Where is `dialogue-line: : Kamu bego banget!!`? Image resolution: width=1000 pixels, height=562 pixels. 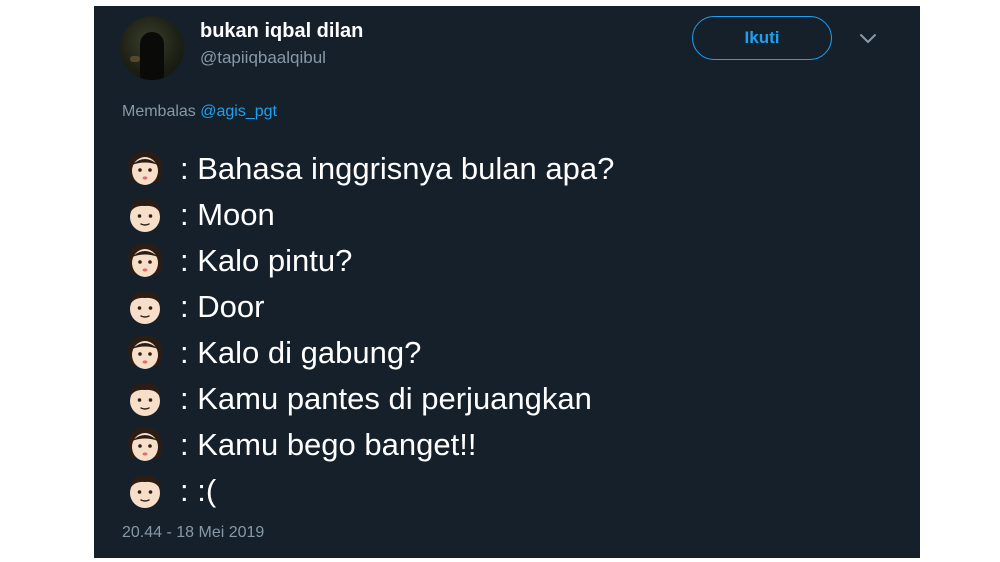
dialogue-line: : Kamu bego banget!! is located at coordinates (370, 445).